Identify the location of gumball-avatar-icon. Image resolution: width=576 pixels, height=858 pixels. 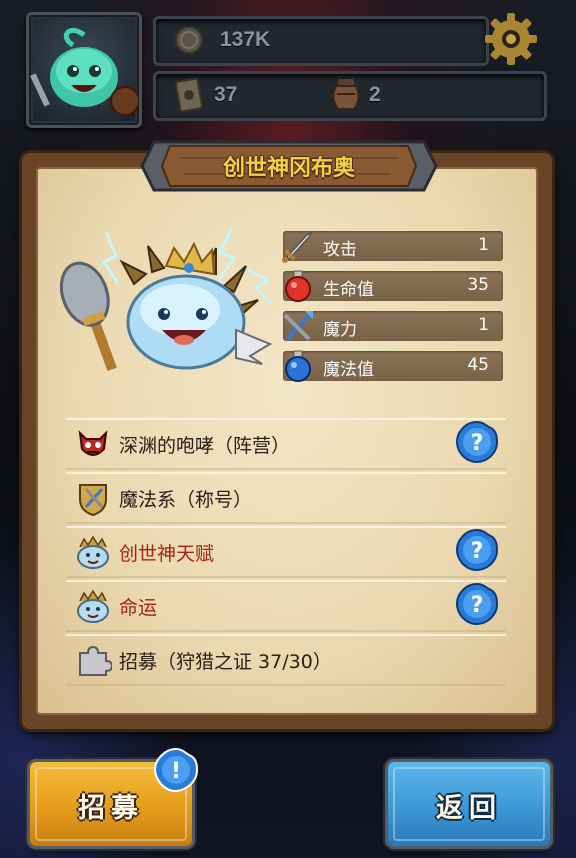
(84, 71).